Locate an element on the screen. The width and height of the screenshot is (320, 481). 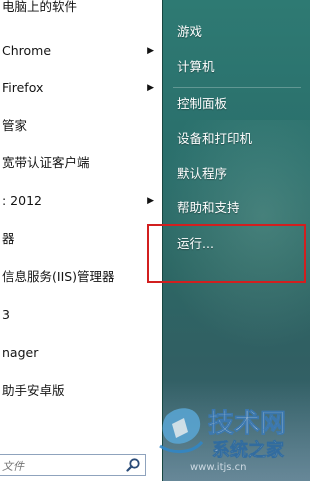
search-input is located at coordinates (62, 466).